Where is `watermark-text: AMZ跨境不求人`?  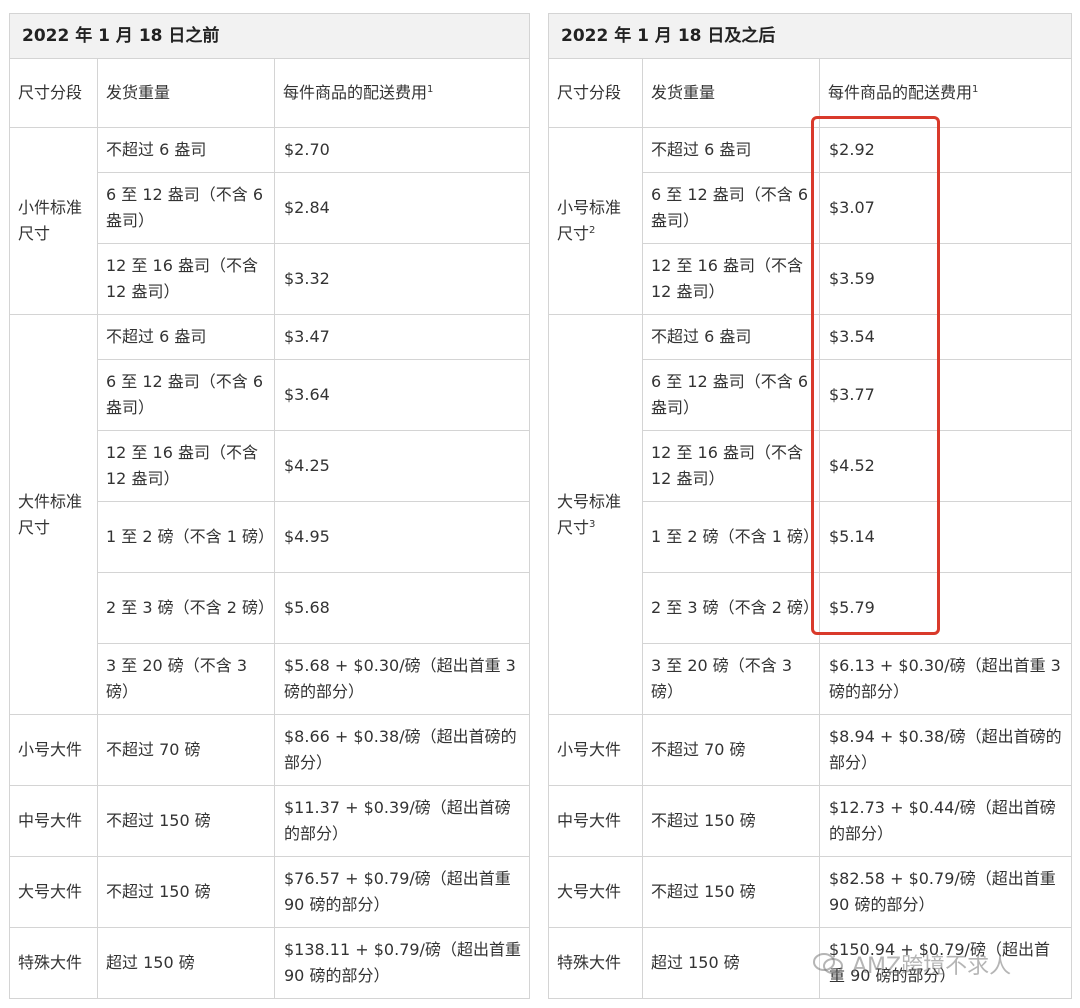 watermark-text: AMZ跨境不求人 is located at coordinates (932, 966).